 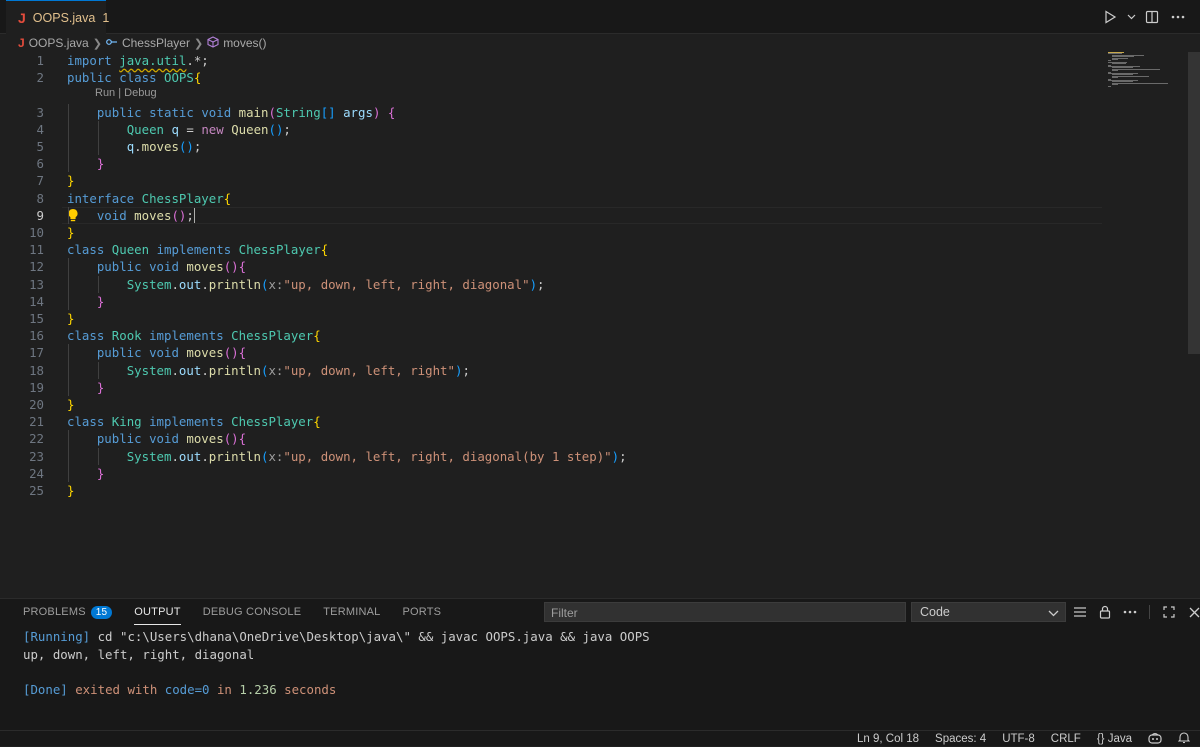 I want to click on code-token: java.util, so click(x=153, y=60).